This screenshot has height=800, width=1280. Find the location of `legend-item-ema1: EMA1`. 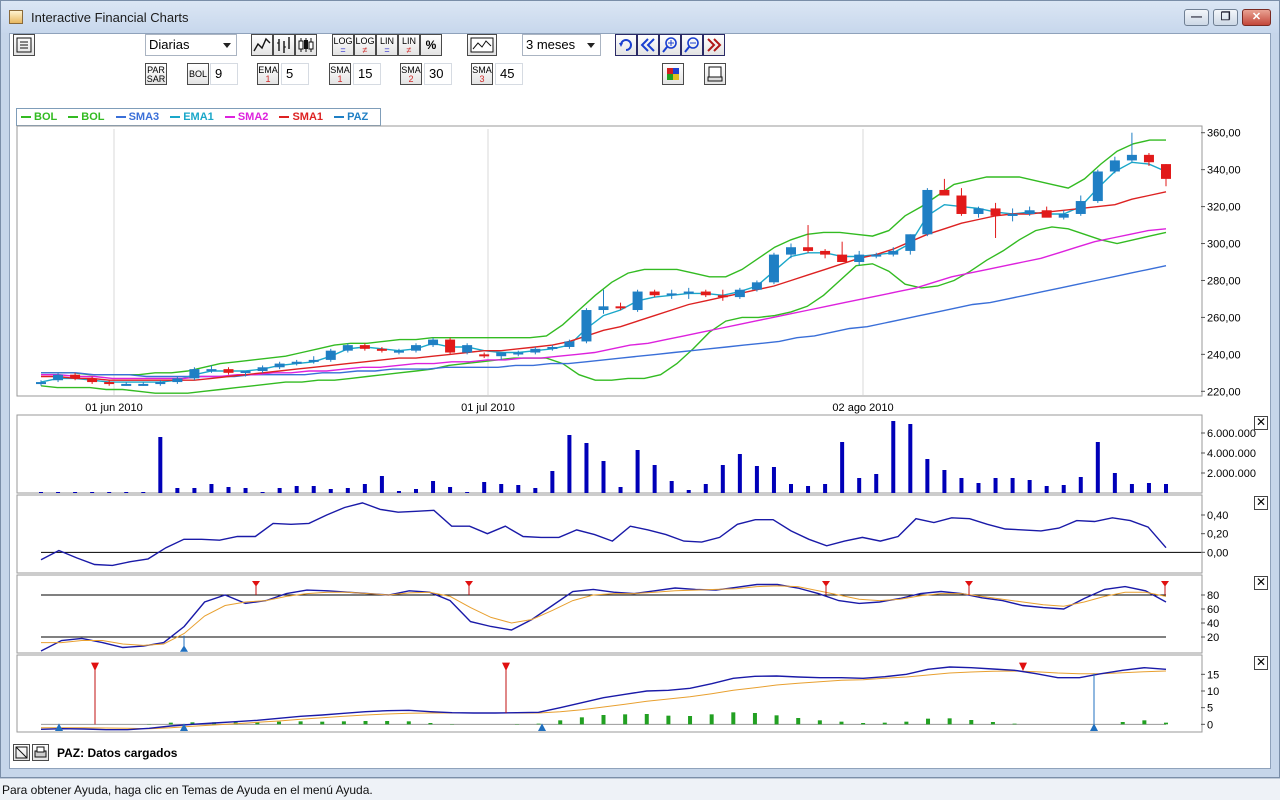

legend-item-ema1: EMA1 is located at coordinates (192, 117).